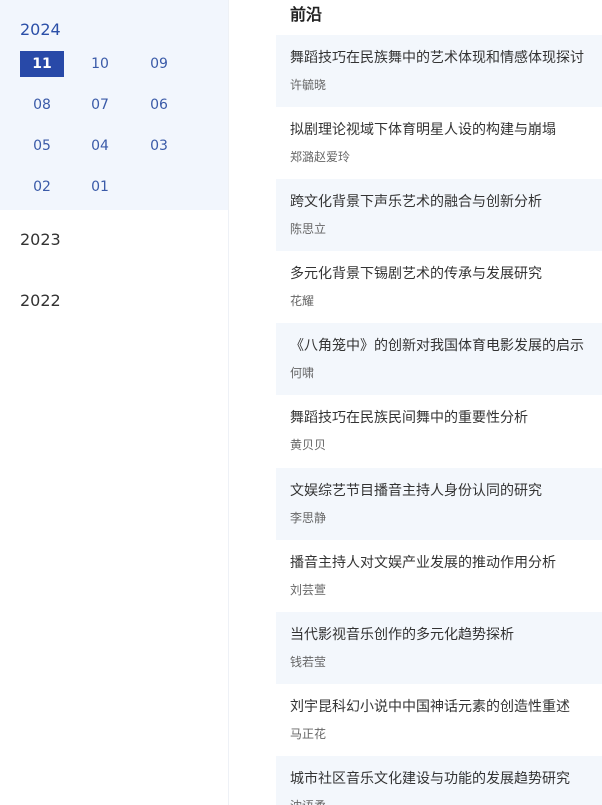 This screenshot has height=805, width=602. Describe the element at coordinates (100, 64) in the screenshot. I see `month-10: 10` at that location.